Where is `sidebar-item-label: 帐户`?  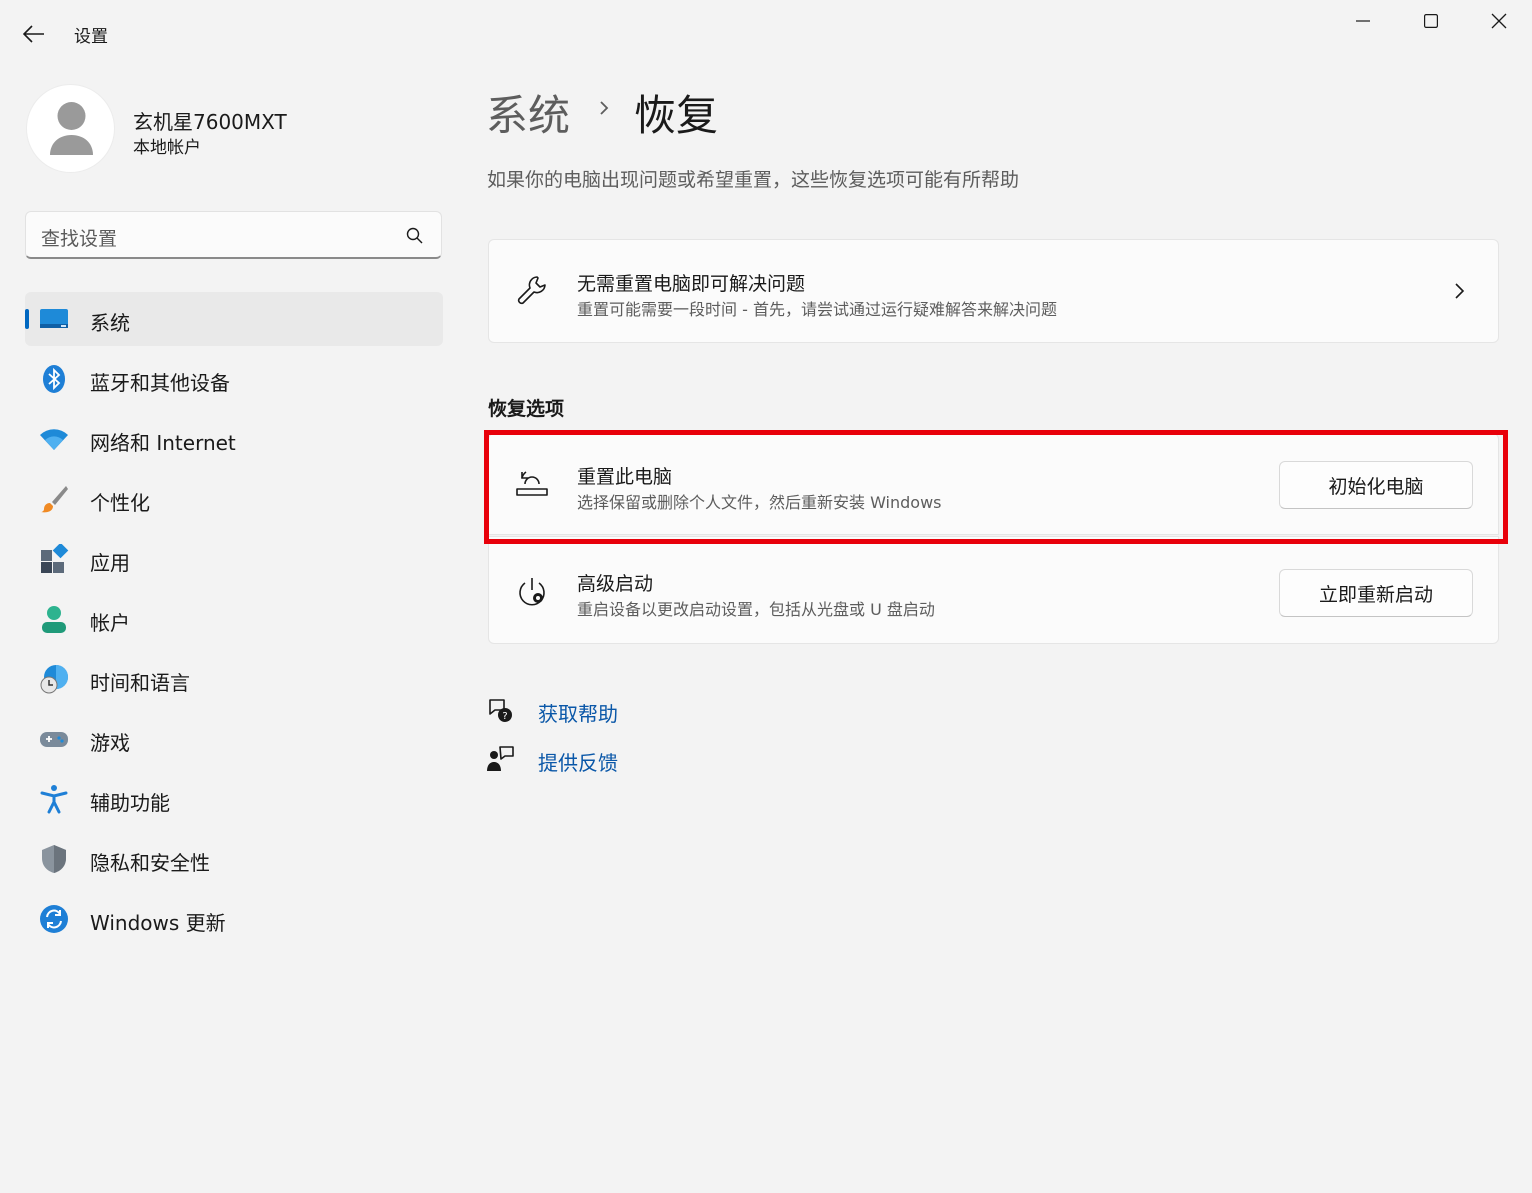 sidebar-item-label: 帐户 is located at coordinates (110, 623).